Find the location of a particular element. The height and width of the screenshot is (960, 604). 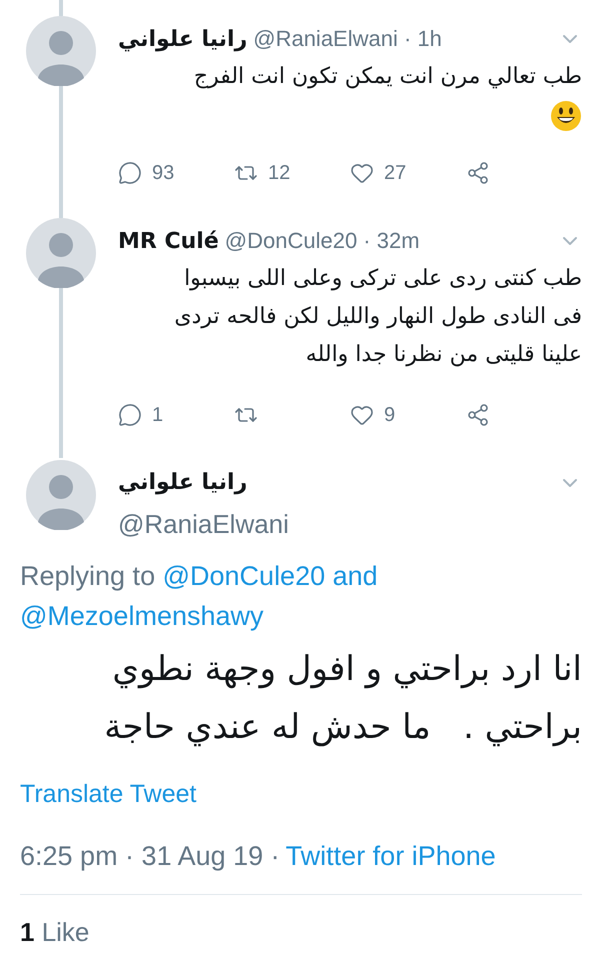

like-button: 27 is located at coordinates (408, 173).